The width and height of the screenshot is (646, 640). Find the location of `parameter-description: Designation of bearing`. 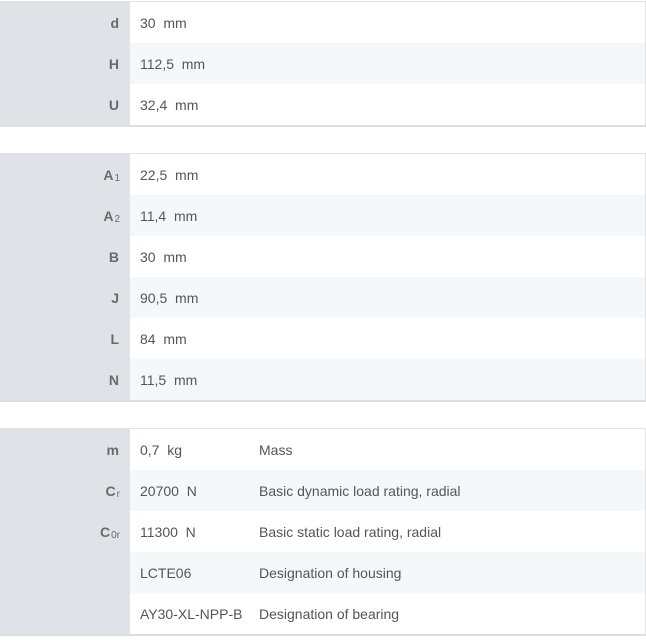

parameter-description: Designation of bearing is located at coordinates (329, 613).